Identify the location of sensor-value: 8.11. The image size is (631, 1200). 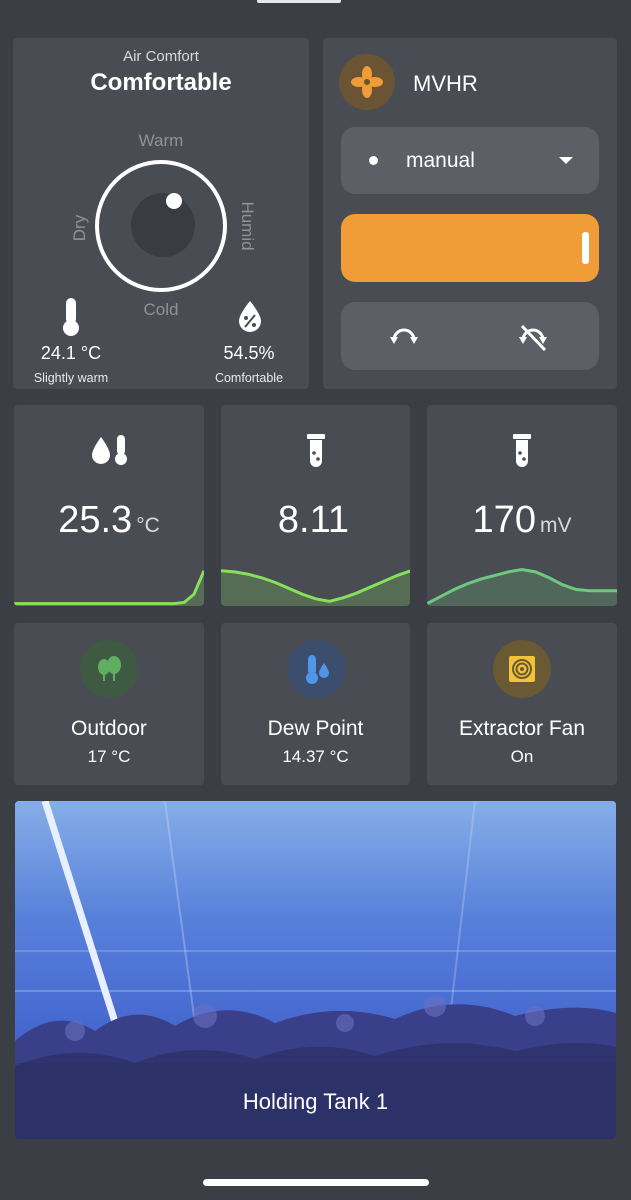
(315, 520).